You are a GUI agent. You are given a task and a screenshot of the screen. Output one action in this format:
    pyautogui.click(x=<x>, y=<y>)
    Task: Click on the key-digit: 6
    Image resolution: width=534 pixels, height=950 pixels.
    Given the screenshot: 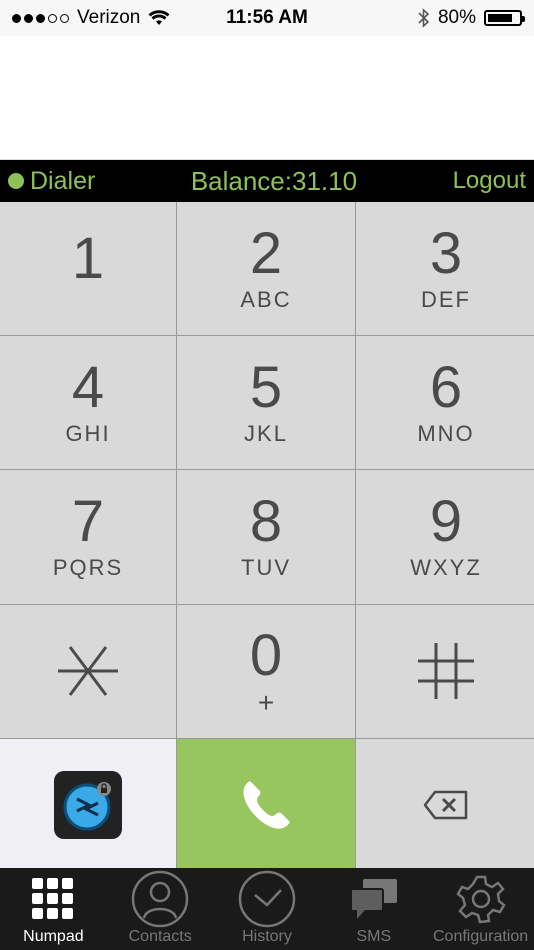 What is the action you would take?
    pyautogui.click(x=446, y=387)
    